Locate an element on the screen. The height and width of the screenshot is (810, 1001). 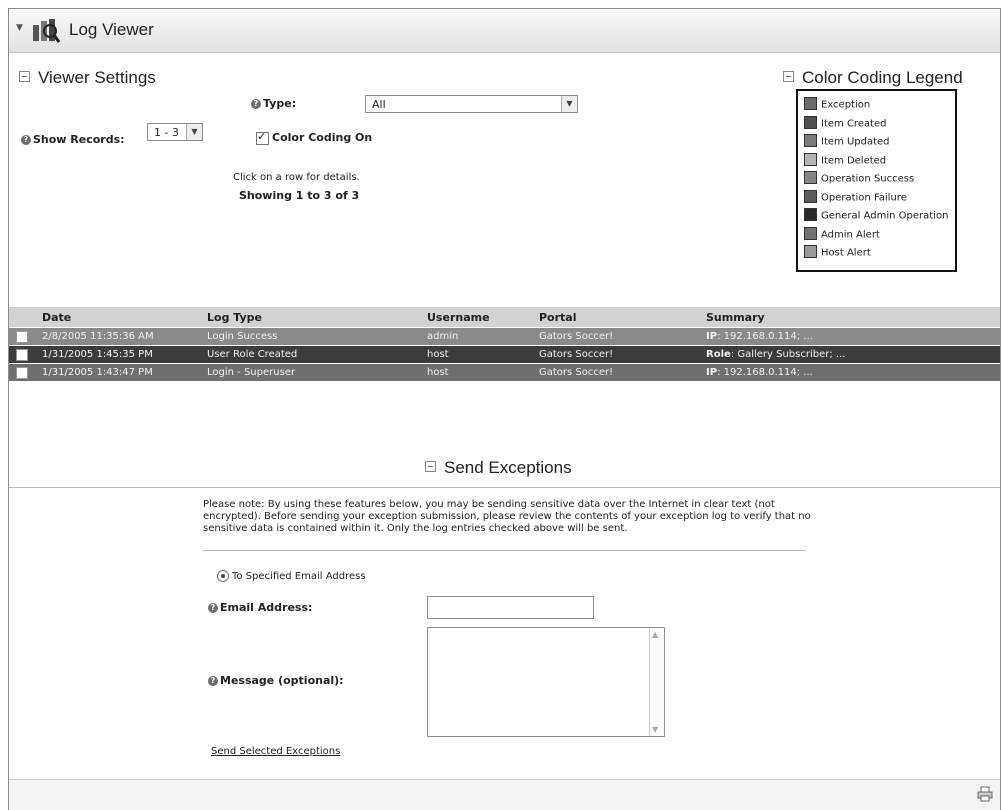
legend-item-label: Item Updated is located at coordinates (855, 142).